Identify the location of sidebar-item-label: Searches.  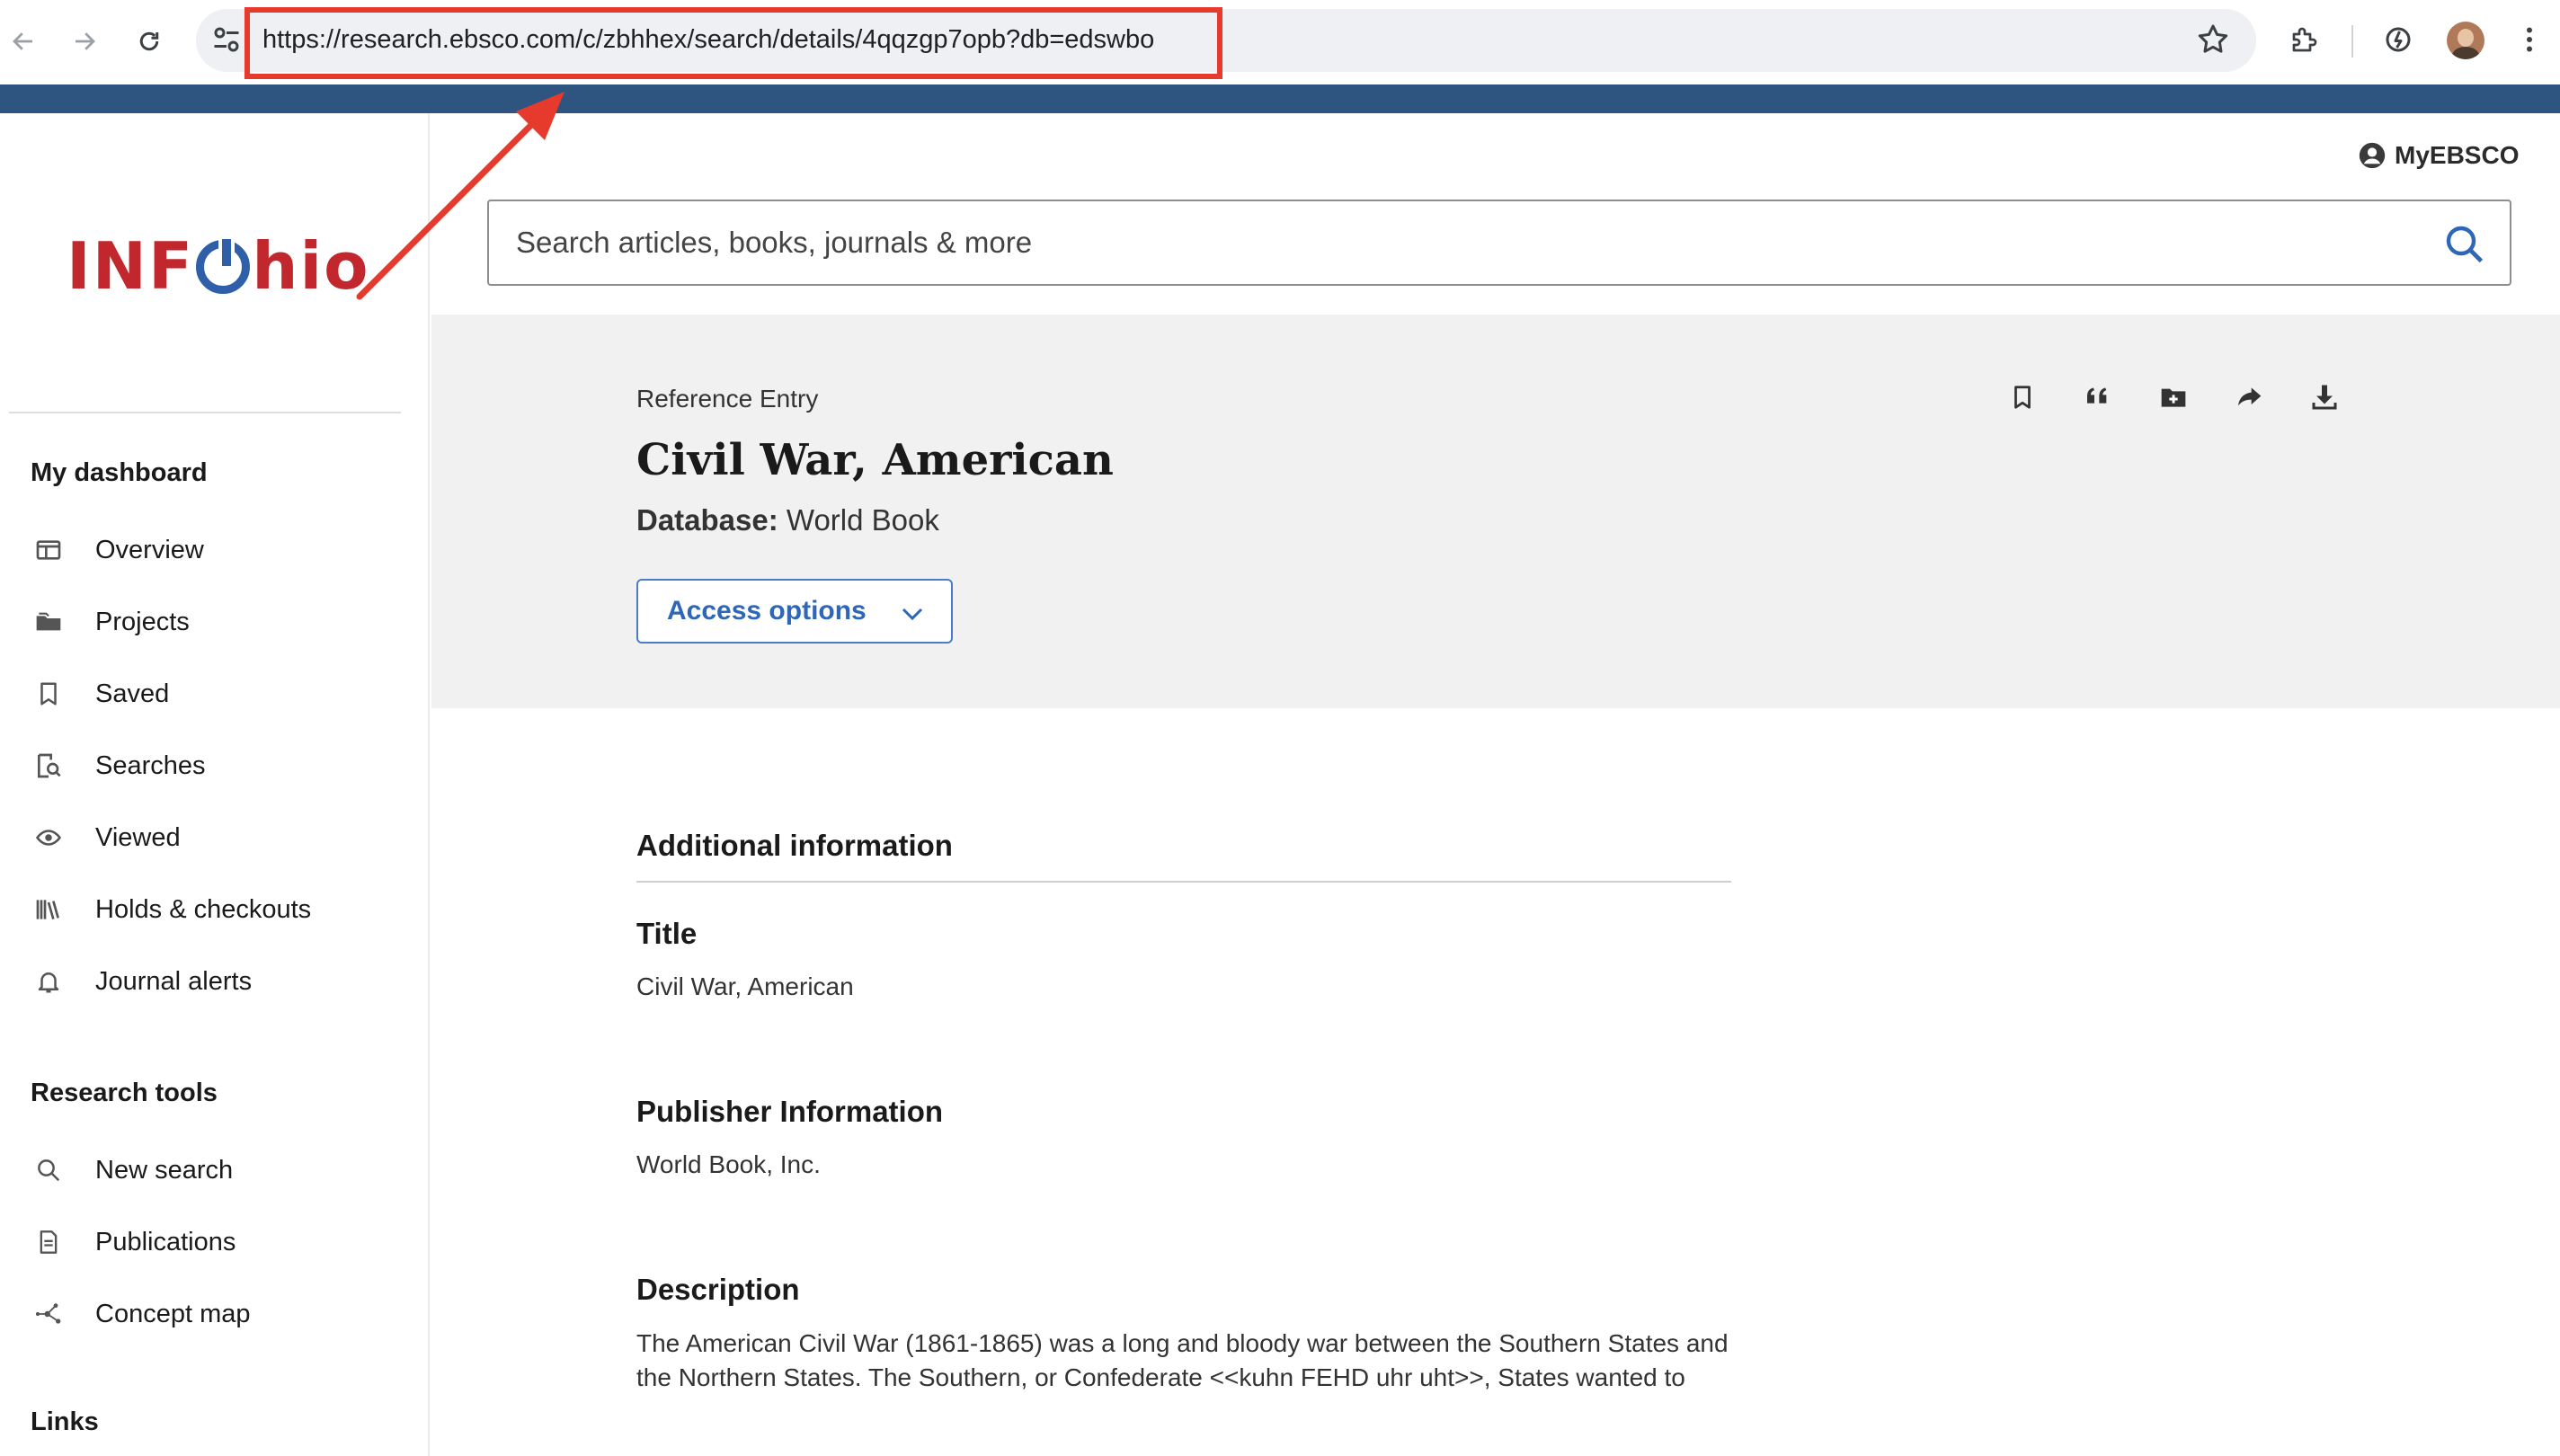
(150, 765).